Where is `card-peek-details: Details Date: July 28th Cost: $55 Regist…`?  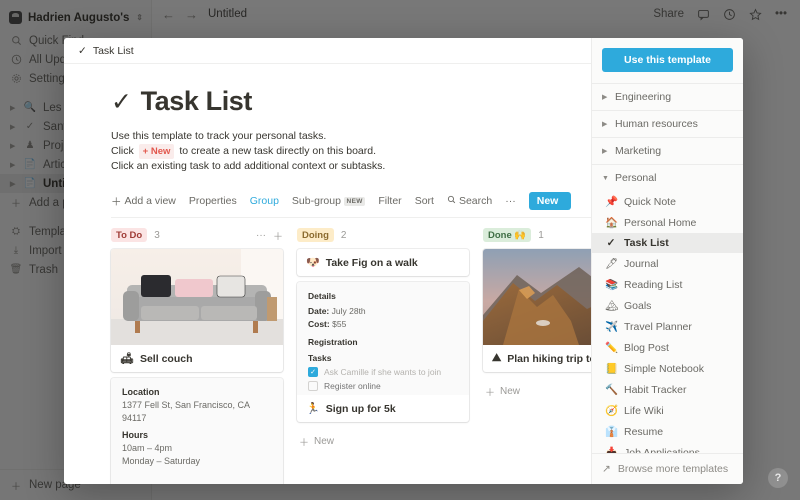 card-peek-details: Details Date: July 28th Cost: $55 Regist… is located at coordinates (383, 352).